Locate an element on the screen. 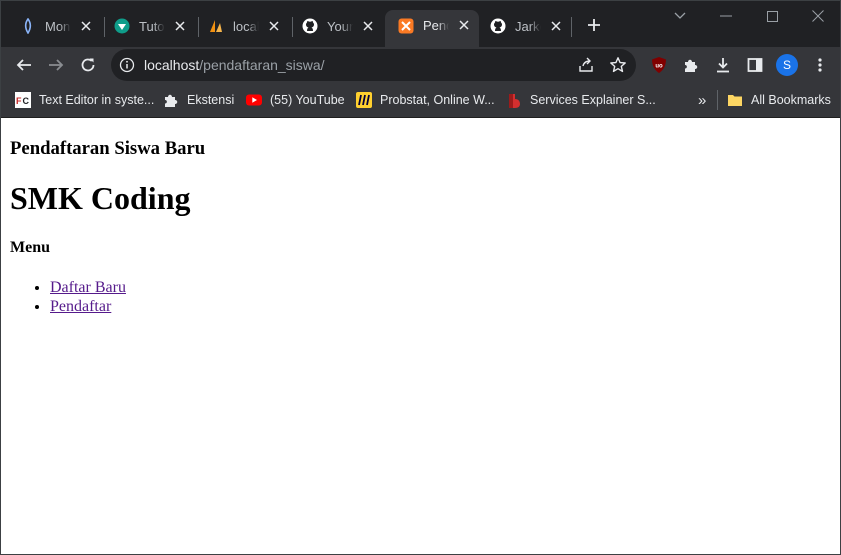  bookmark-ekstensi: Ekstensi is located at coordinates (198, 100).